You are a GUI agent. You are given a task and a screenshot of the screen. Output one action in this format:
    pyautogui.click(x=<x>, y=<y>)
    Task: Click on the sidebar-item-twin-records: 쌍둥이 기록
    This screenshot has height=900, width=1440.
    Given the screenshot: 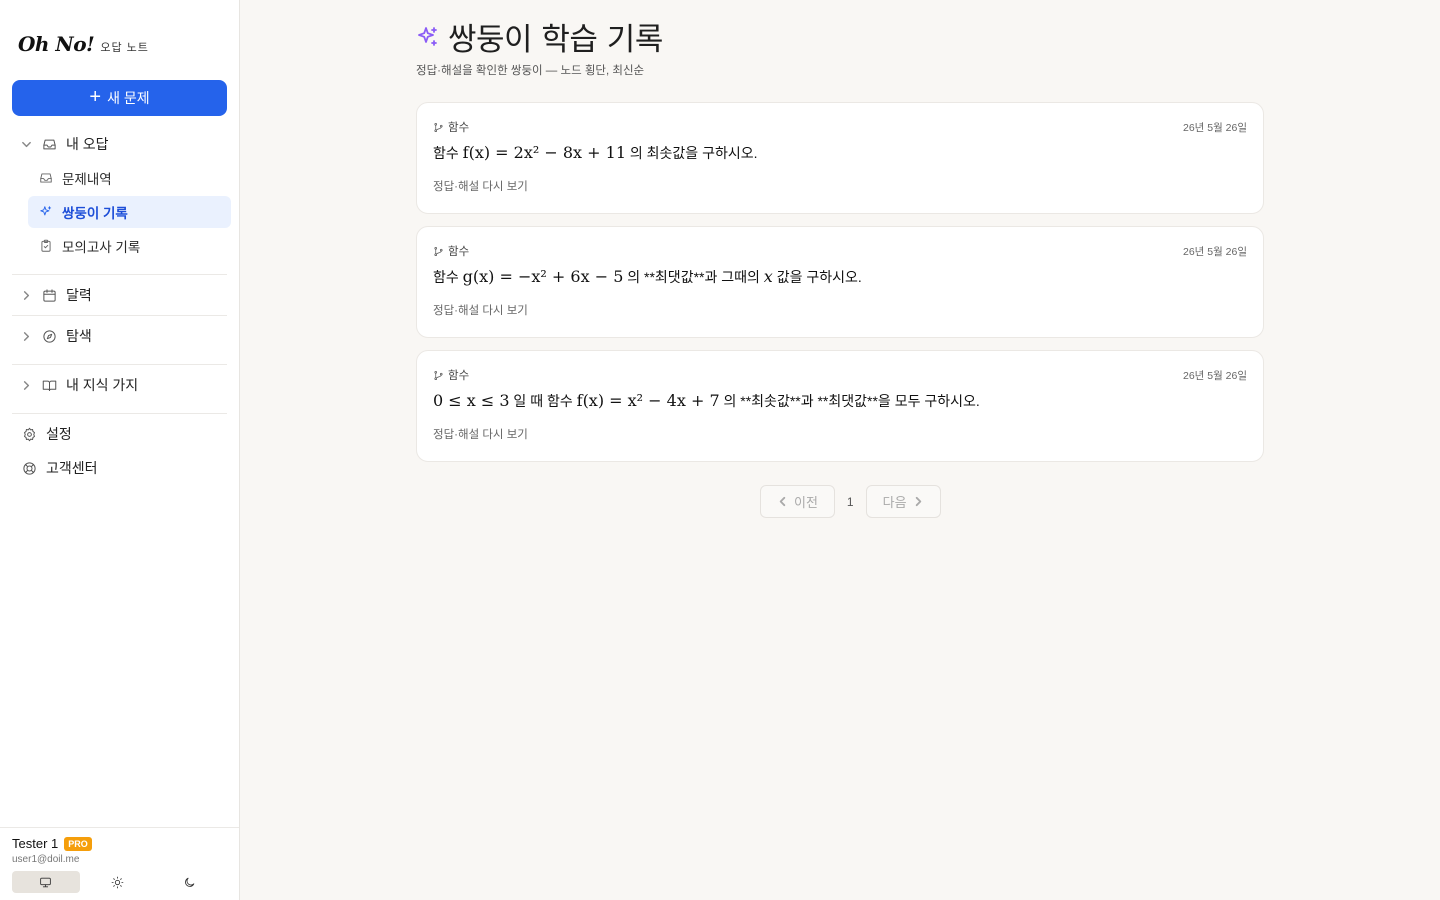 What is the action you would take?
    pyautogui.click(x=129, y=212)
    